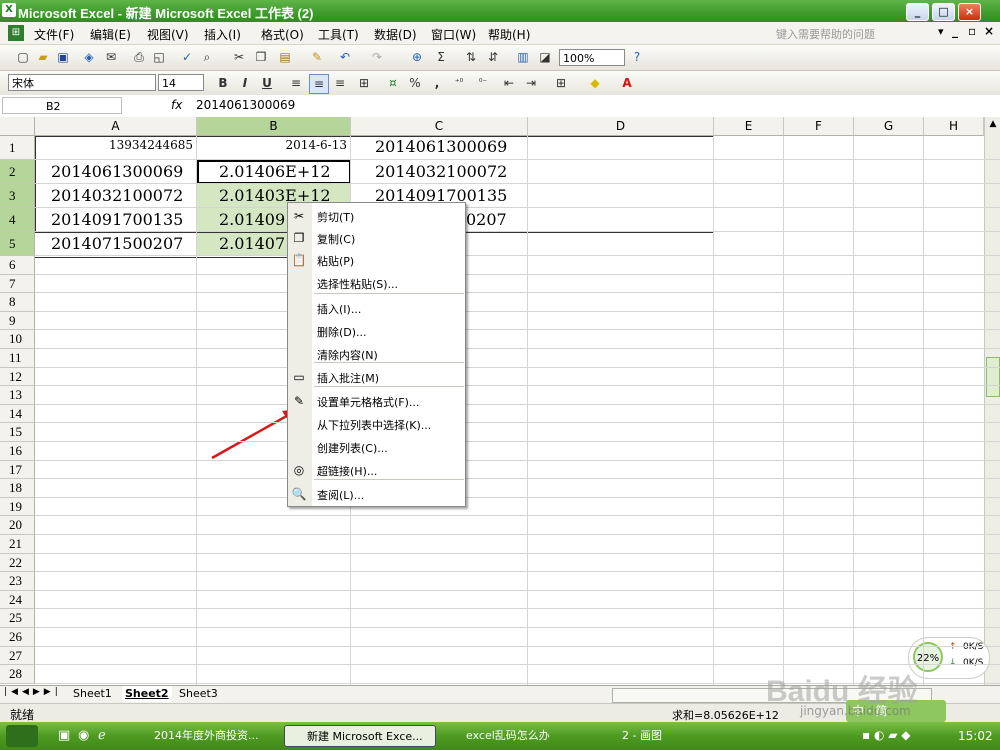 Image resolution: width=1000 pixels, height=750 pixels. Describe the element at coordinates (17, 339) in the screenshot. I see `row-header-10: 10` at that location.